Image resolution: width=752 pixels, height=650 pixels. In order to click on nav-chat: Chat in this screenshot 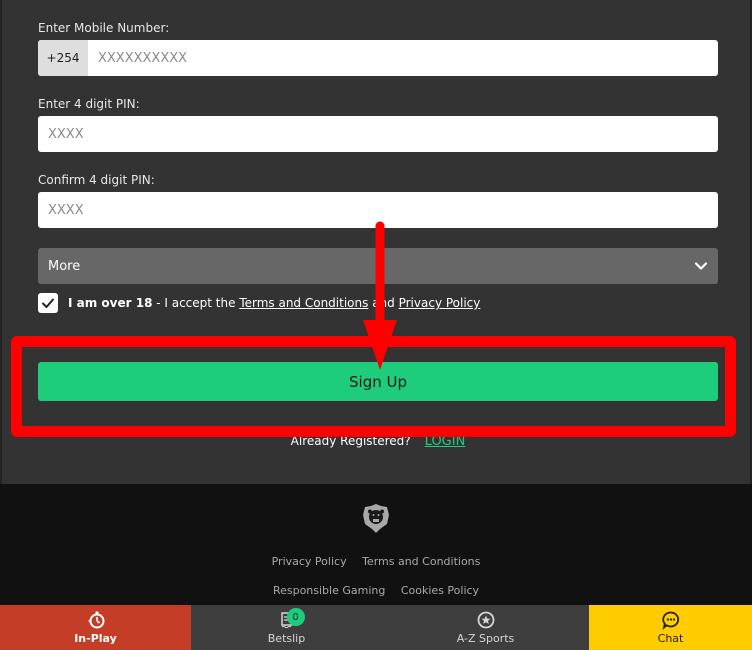, I will do `click(670, 627)`.